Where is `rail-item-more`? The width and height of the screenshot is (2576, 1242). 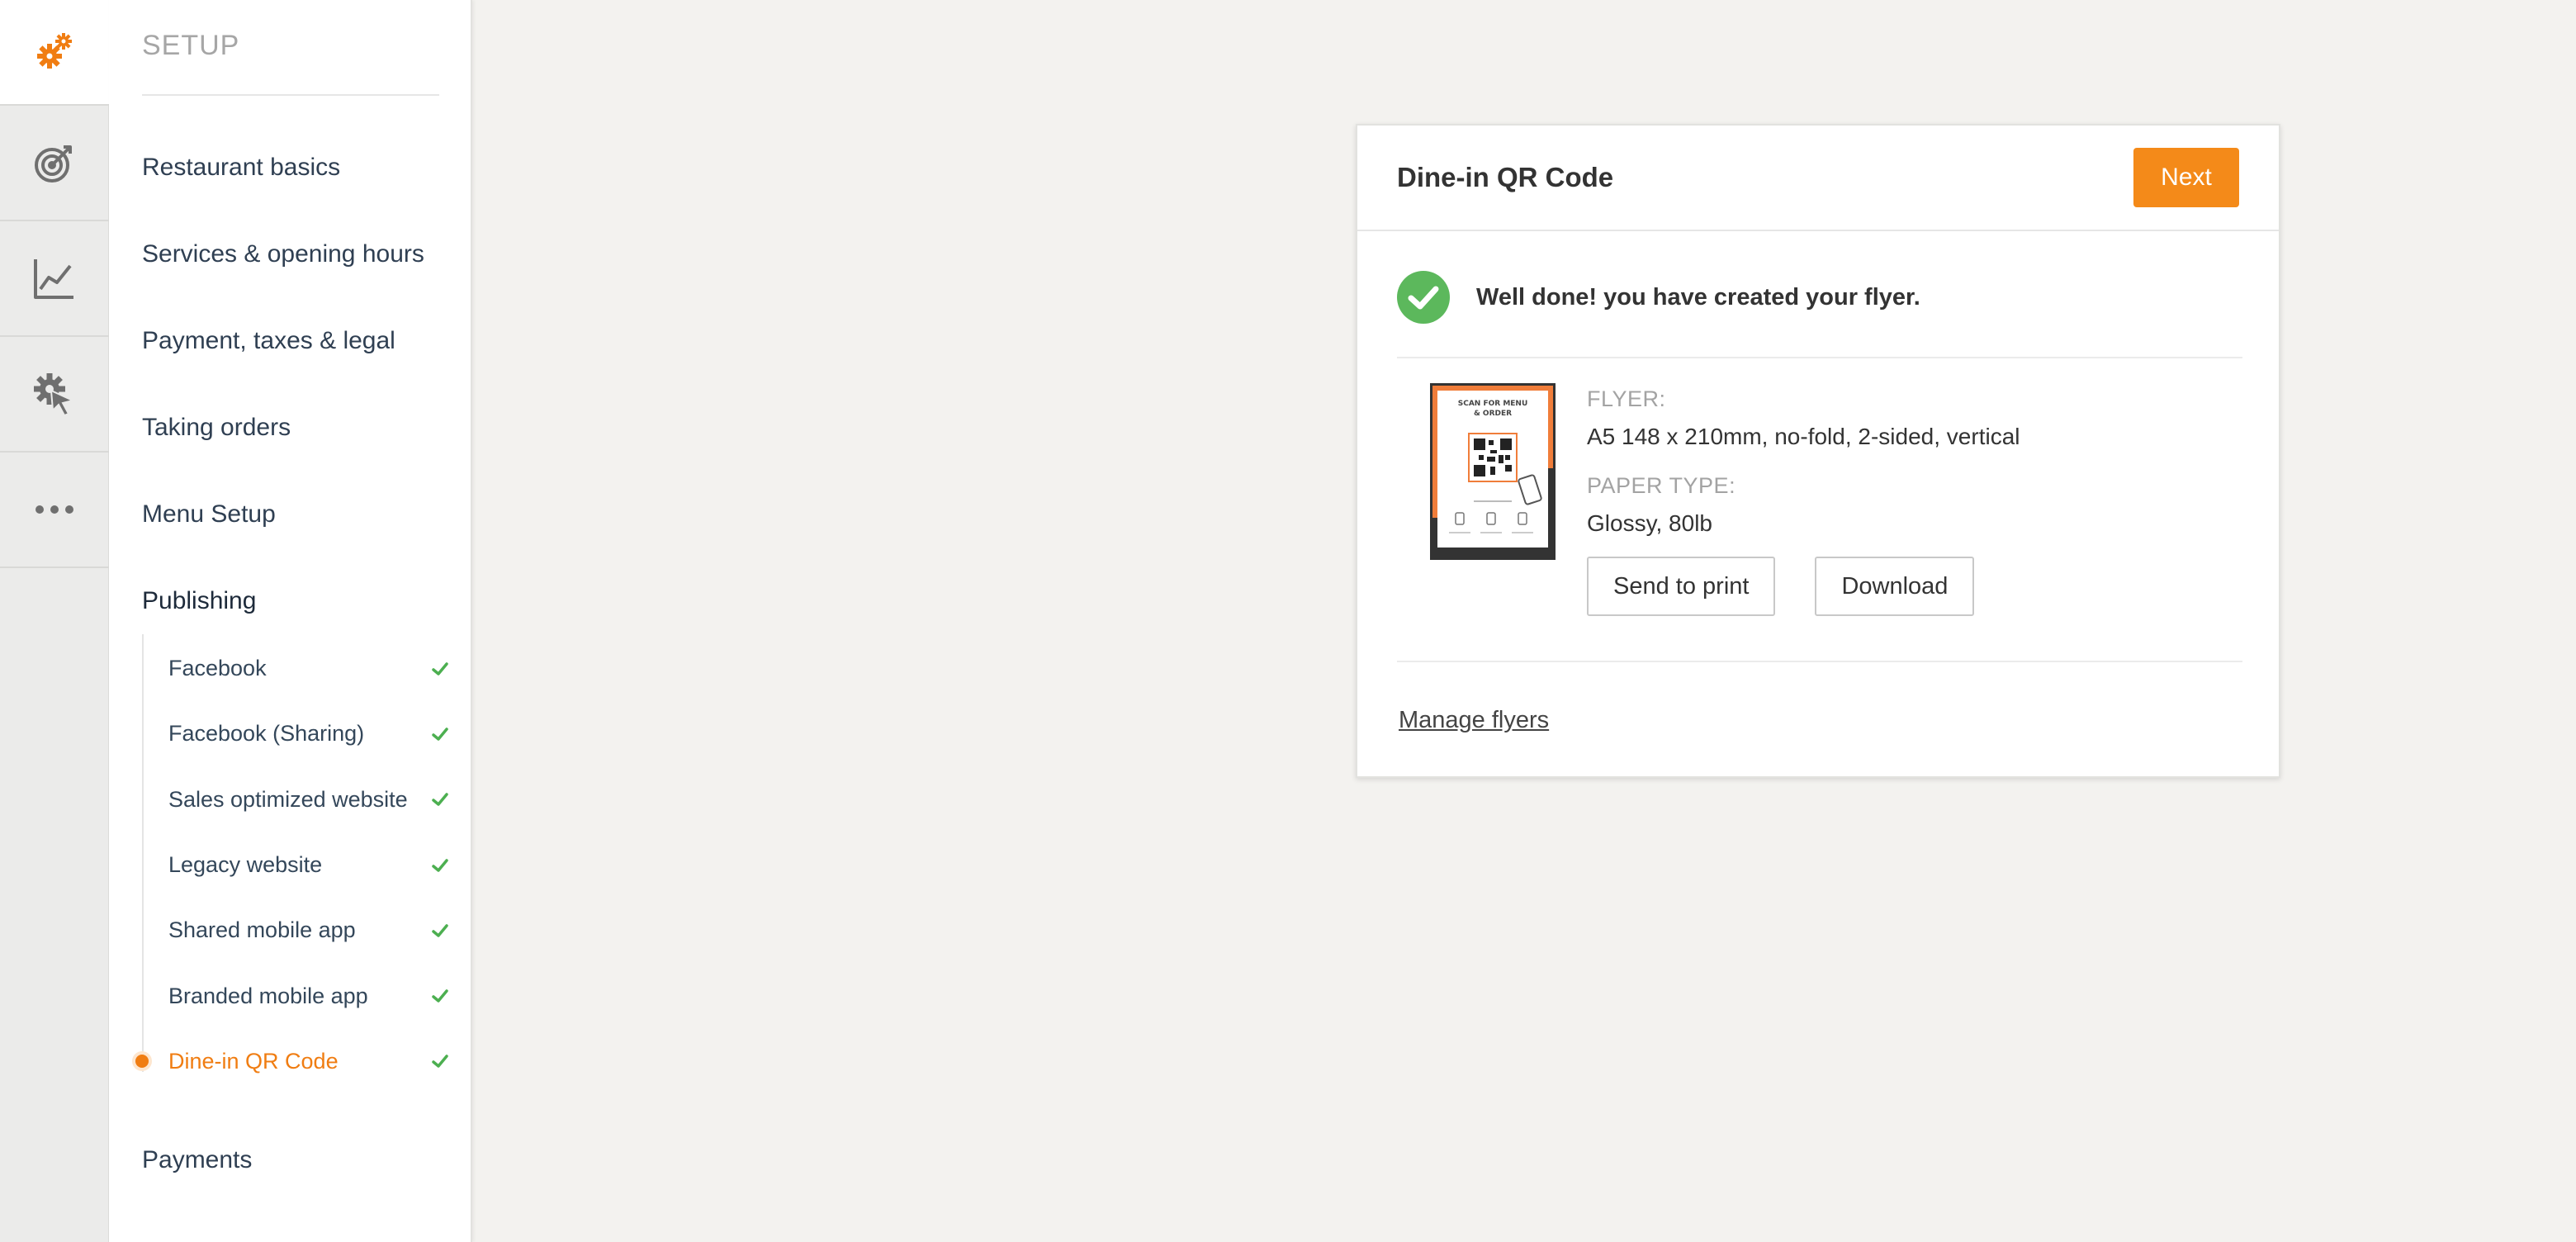 rail-item-more is located at coordinates (54, 511).